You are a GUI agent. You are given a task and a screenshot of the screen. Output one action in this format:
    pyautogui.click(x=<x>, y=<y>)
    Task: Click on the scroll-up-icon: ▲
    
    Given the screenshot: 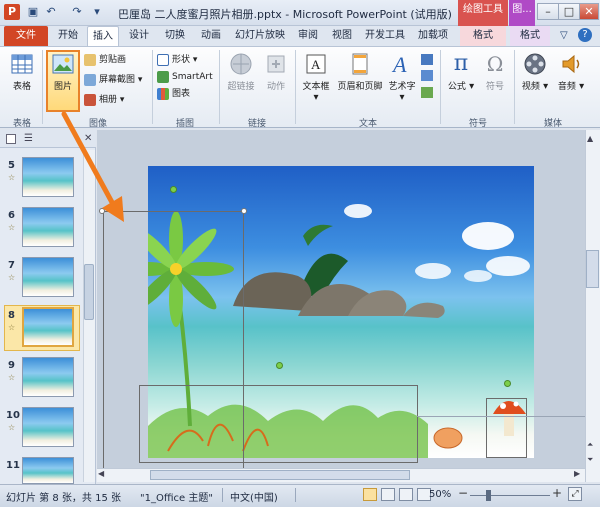 What is the action you would take?
    pyautogui.click(x=590, y=138)
    